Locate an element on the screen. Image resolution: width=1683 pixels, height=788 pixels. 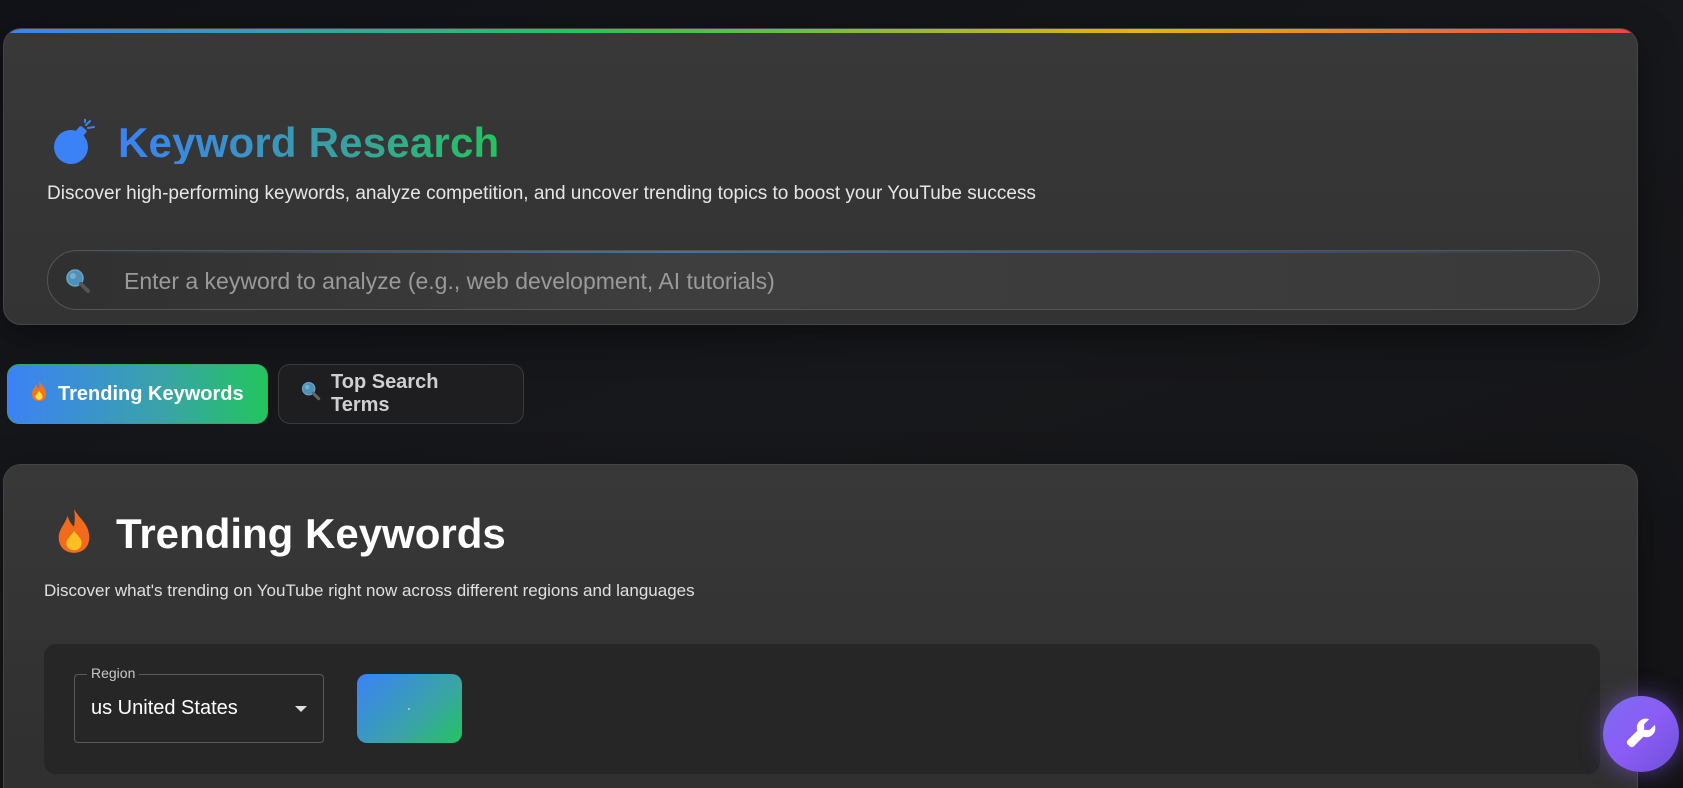
fetch-trends-button is located at coordinates (409, 708).